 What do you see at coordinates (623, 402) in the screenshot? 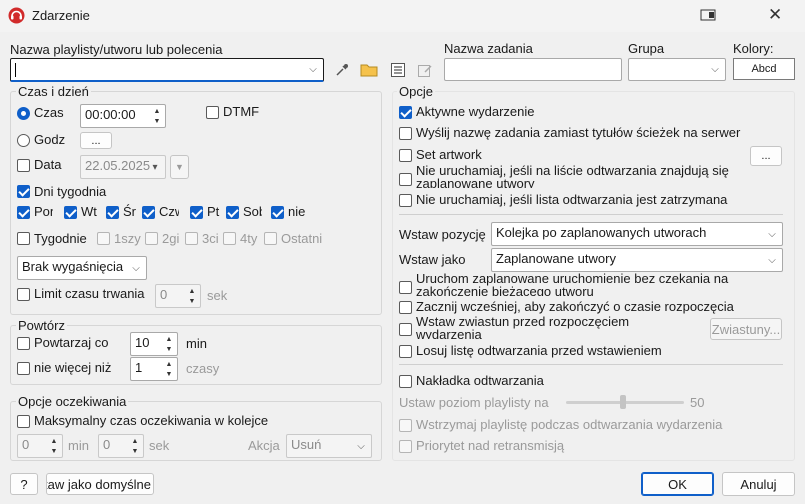
I see `level-slider-thumb` at bounding box center [623, 402].